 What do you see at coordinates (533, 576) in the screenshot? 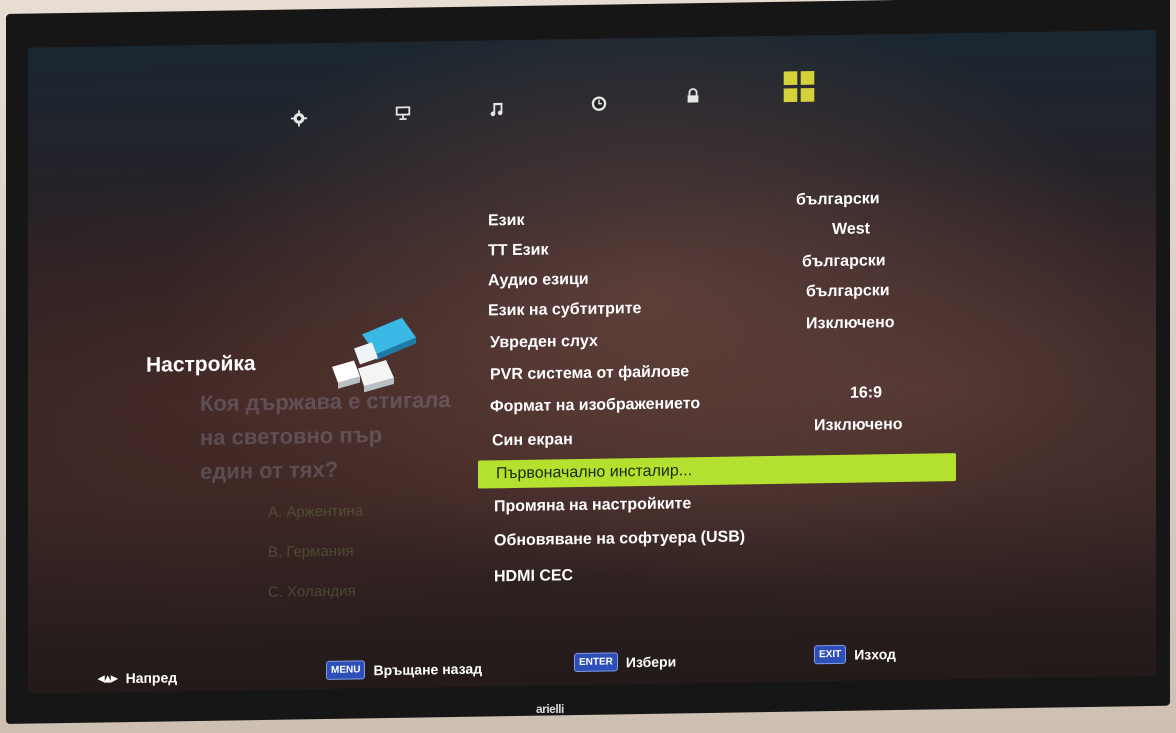
I see `menu-item-hdmi-cec: HDMI CEC` at bounding box center [533, 576].